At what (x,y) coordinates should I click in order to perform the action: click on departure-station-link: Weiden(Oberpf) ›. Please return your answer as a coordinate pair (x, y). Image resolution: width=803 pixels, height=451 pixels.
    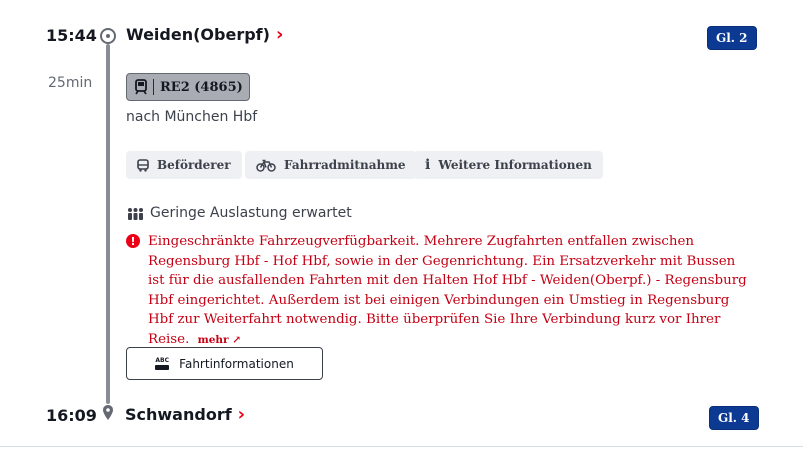
    Looking at the image, I should click on (204, 34).